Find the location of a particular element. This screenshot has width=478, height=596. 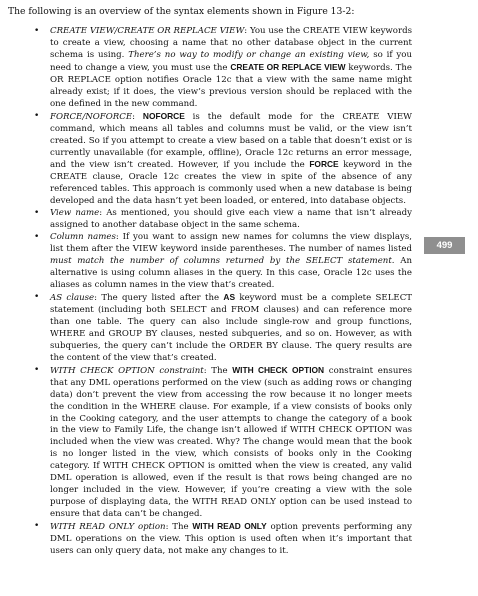

item-term: Column names is located at coordinates (83, 237).